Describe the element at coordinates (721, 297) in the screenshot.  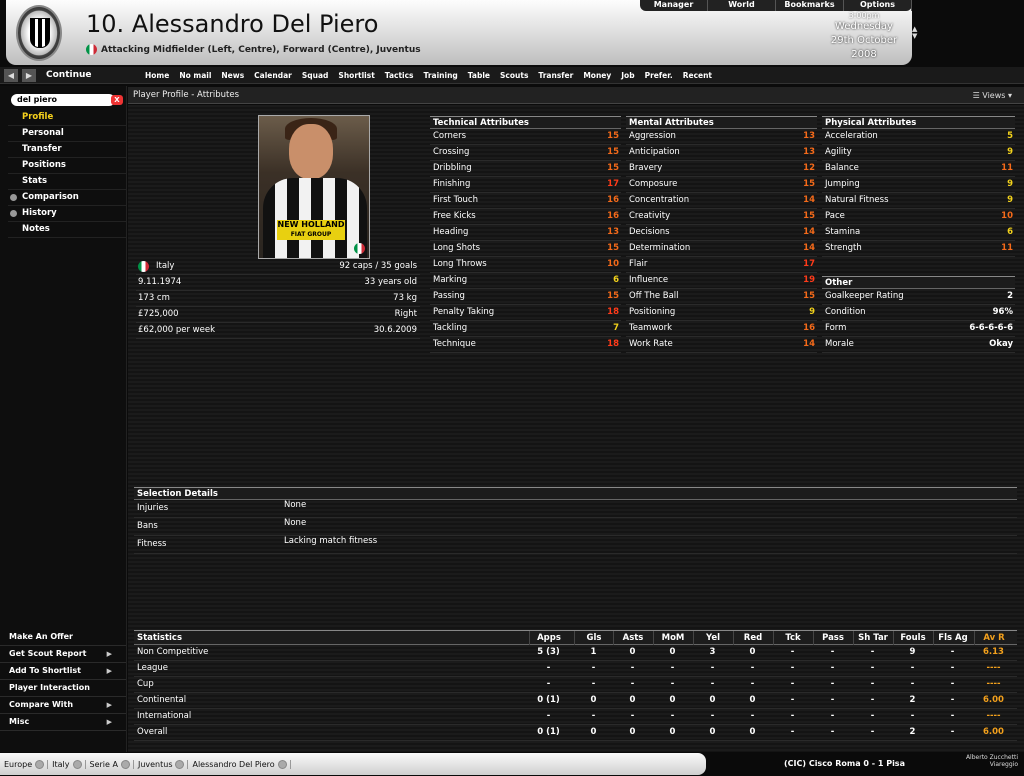
I see `attribute-row: Off The Ball 15` at that location.